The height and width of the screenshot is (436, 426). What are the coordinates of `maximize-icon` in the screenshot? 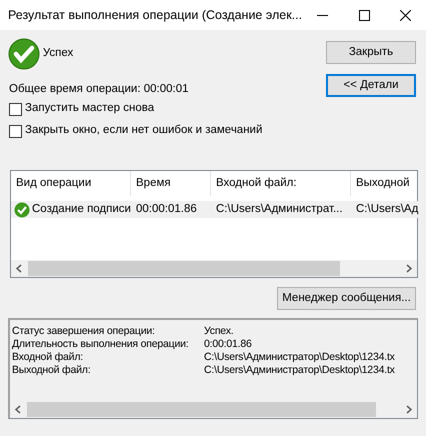 It's located at (364, 15).